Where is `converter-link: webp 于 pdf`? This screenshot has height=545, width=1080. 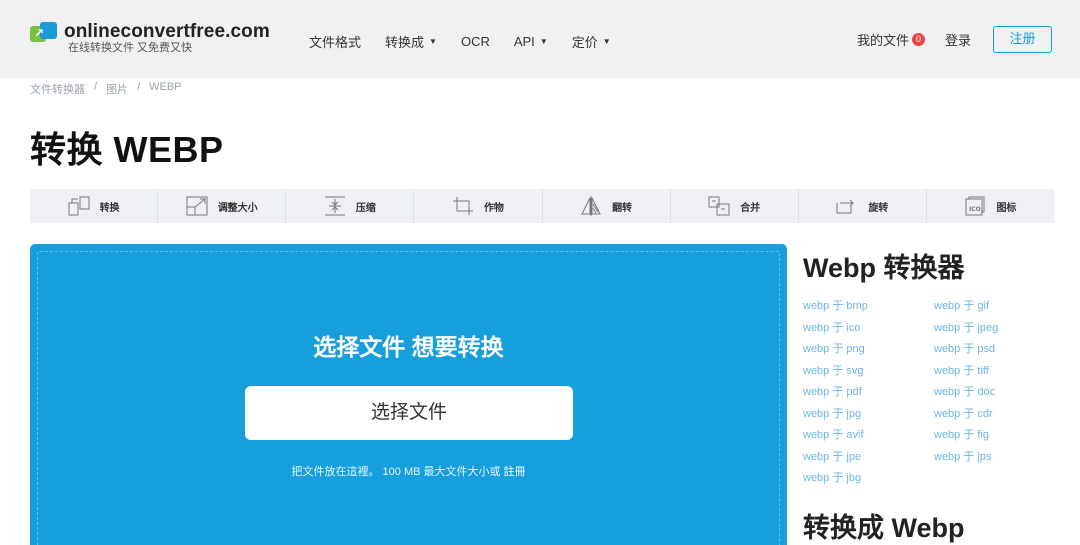 converter-link: webp 于 pdf is located at coordinates (832, 391).